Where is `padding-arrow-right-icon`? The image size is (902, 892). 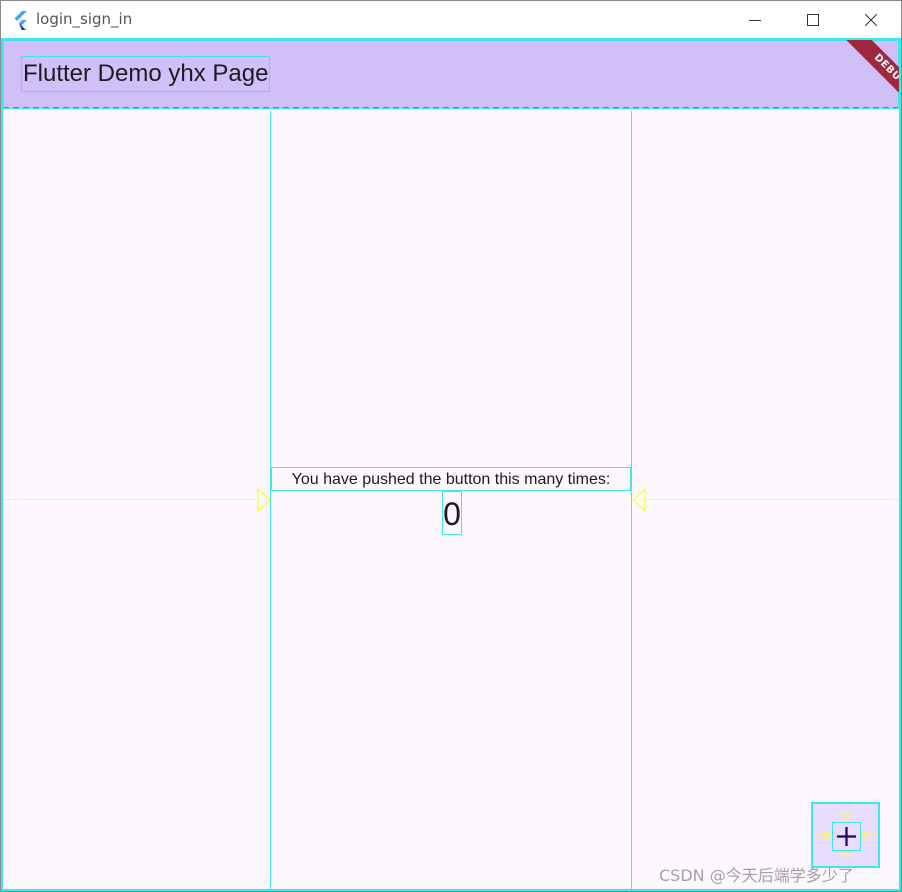 padding-arrow-right-icon is located at coordinates (639, 500).